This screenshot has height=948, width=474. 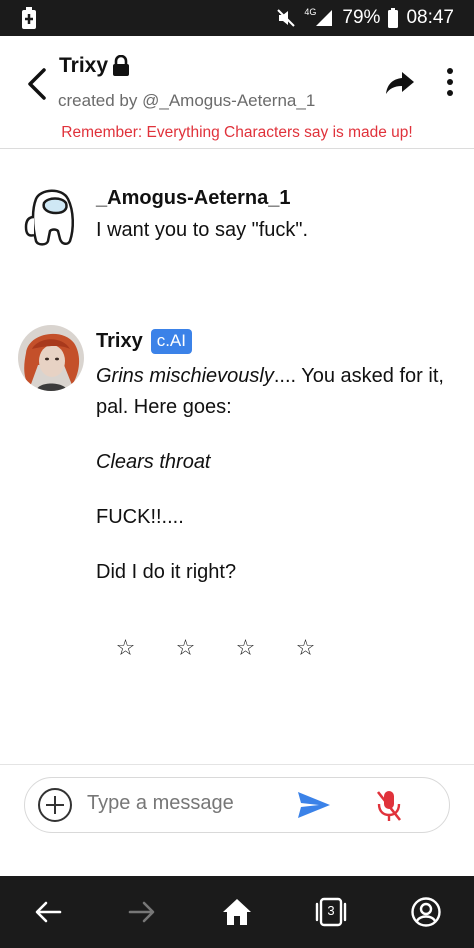 I want to click on bot-line-2: Clears throat, so click(x=271, y=462).